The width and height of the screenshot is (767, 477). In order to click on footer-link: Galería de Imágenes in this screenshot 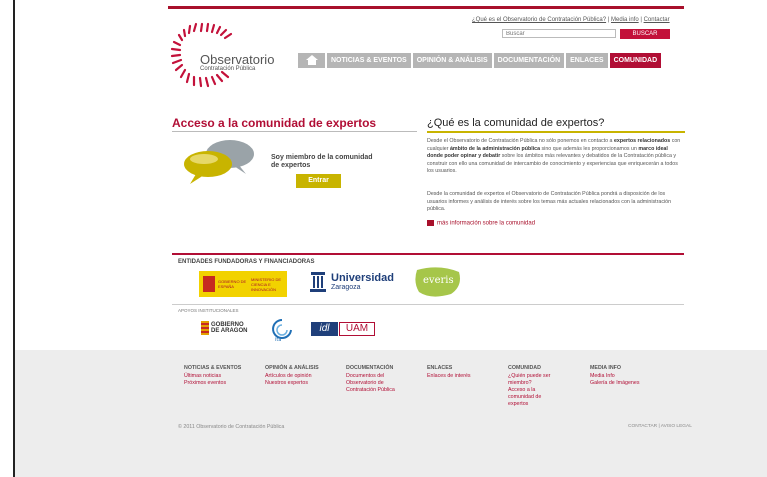, I will do `click(630, 383)`.